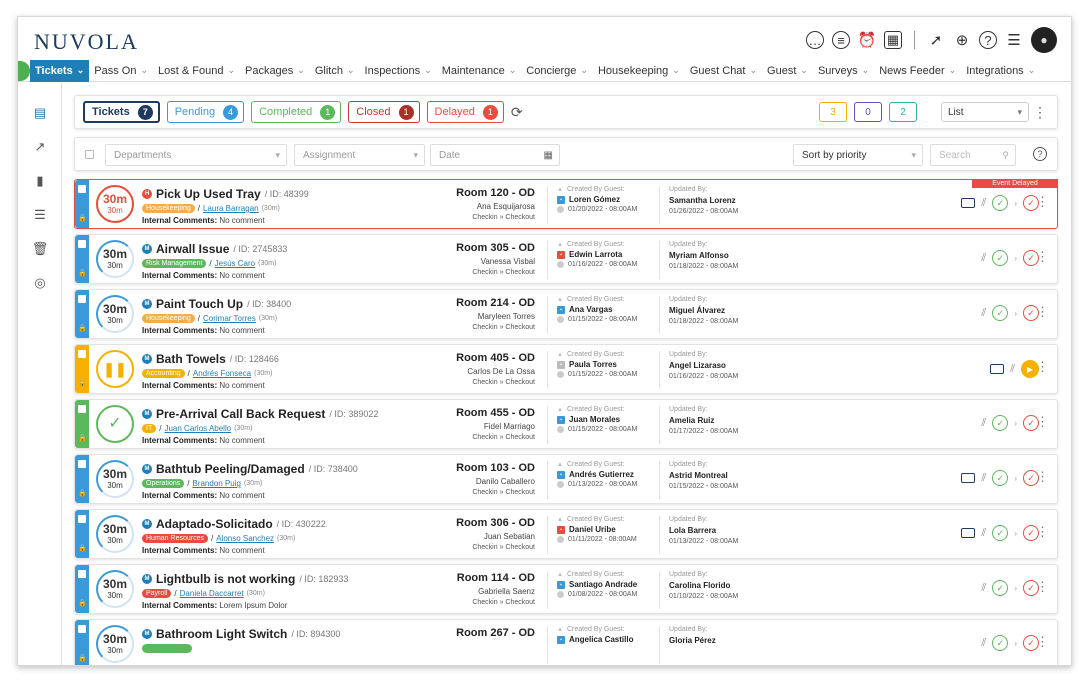 The image size is (1089, 683). I want to click on counter-teal: 2, so click(903, 112).